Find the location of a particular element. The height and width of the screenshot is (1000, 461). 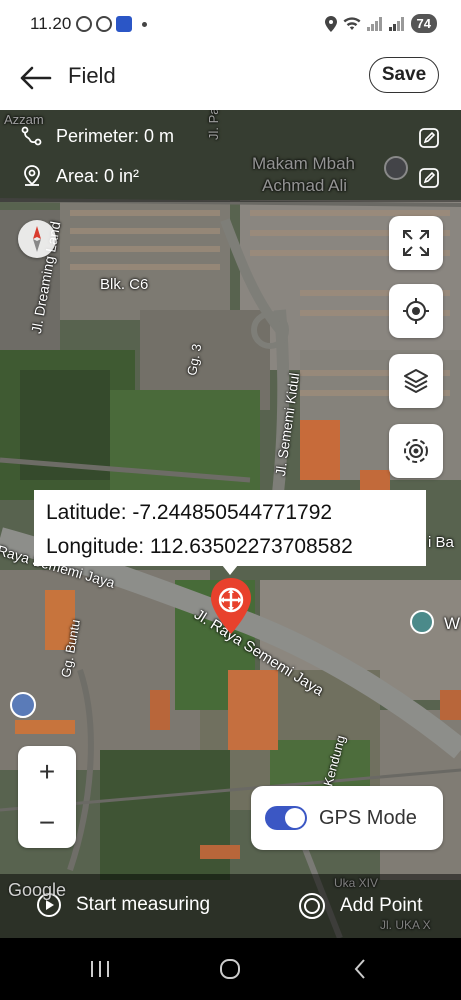

popup-pointer is located at coordinates (230, 570).